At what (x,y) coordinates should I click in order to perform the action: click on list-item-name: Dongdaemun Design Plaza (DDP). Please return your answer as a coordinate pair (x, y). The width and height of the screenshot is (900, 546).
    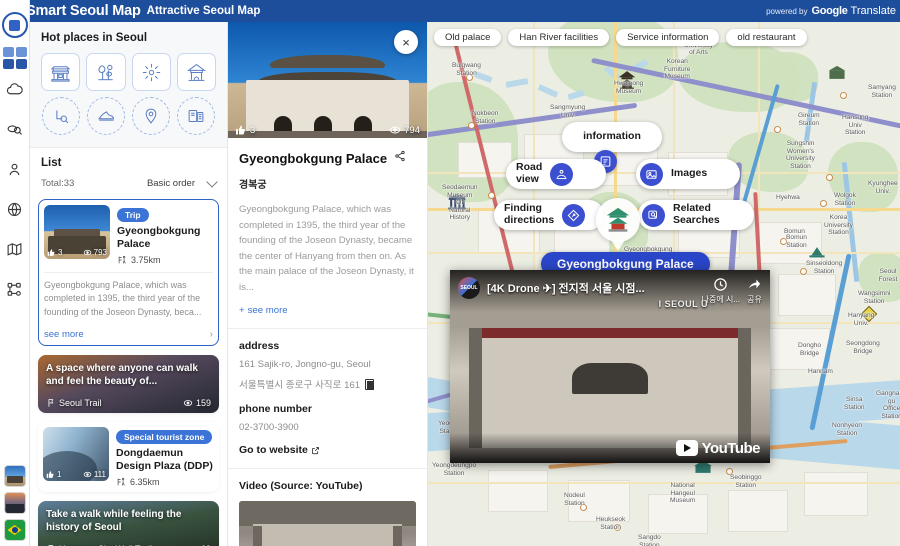
    Looking at the image, I should click on (164, 459).